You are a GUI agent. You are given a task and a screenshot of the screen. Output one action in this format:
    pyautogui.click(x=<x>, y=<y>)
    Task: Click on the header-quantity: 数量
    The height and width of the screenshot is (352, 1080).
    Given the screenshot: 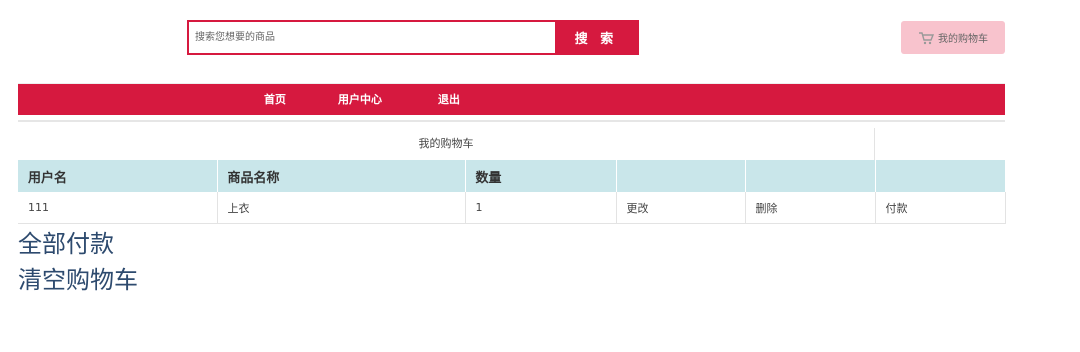 What is the action you would take?
    pyautogui.click(x=541, y=176)
    